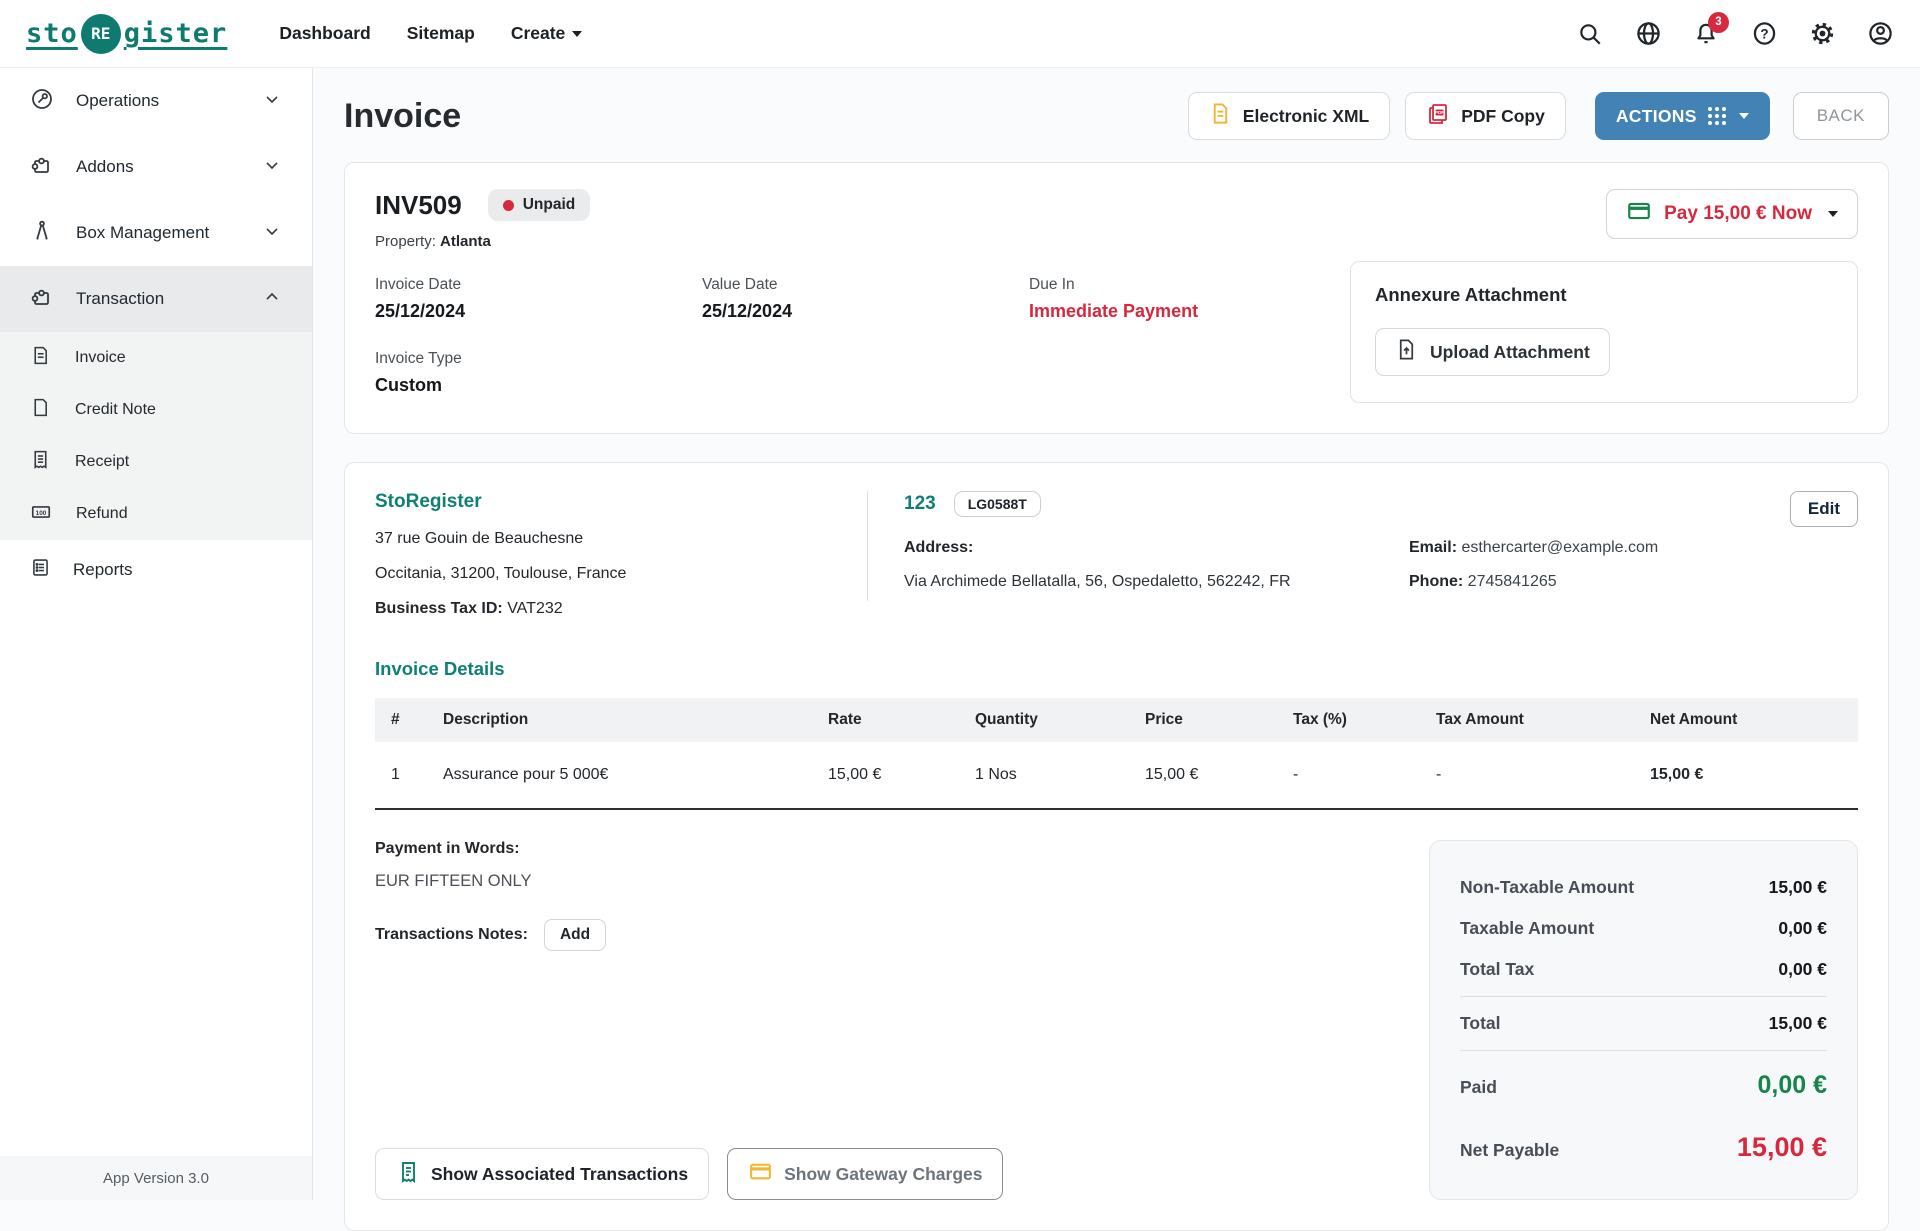 The width and height of the screenshot is (1920, 1231). What do you see at coordinates (760, 1174) in the screenshot?
I see `gateway-card-icon` at bounding box center [760, 1174].